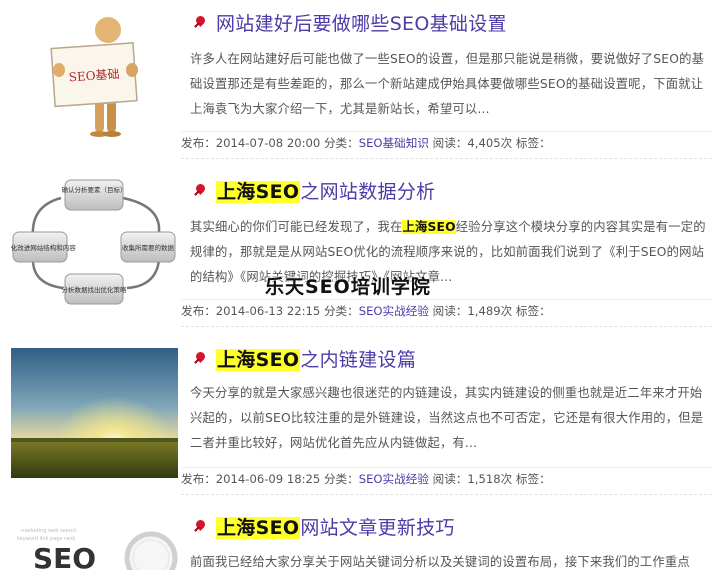 The height and width of the screenshot is (570, 719). What do you see at coordinates (335, 527) in the screenshot?
I see `post-title: 上海SEO网站文章更新技巧` at bounding box center [335, 527].